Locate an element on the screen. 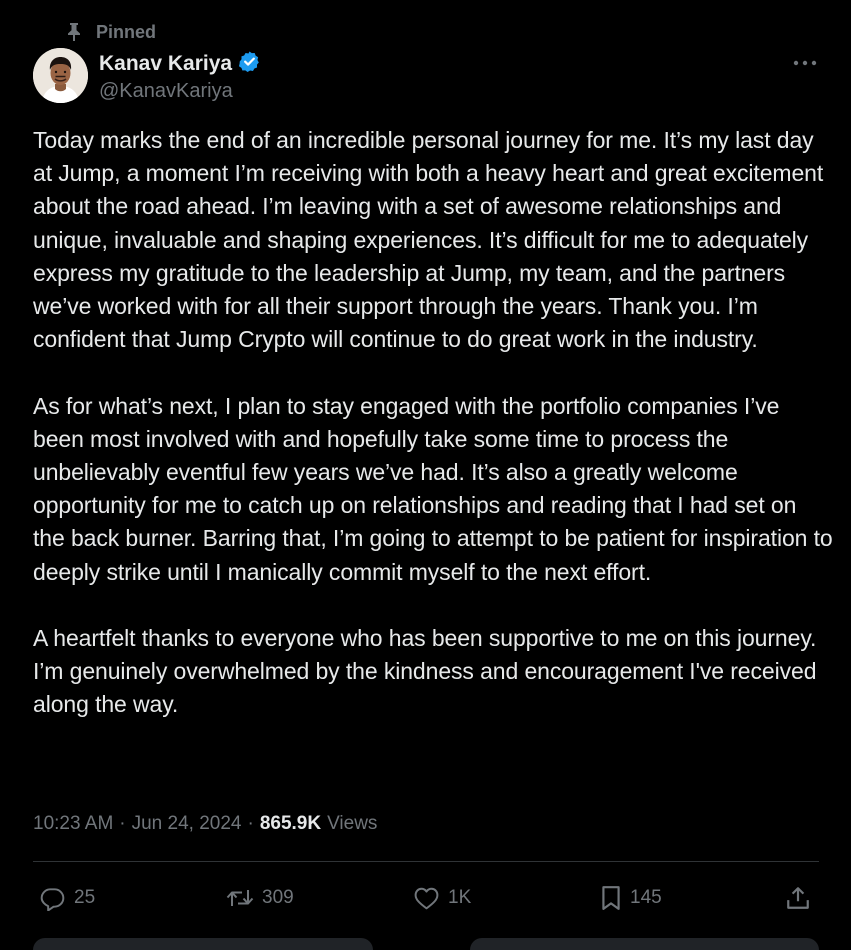 This screenshot has width=851, height=950. share-button is located at coordinates (798, 898).